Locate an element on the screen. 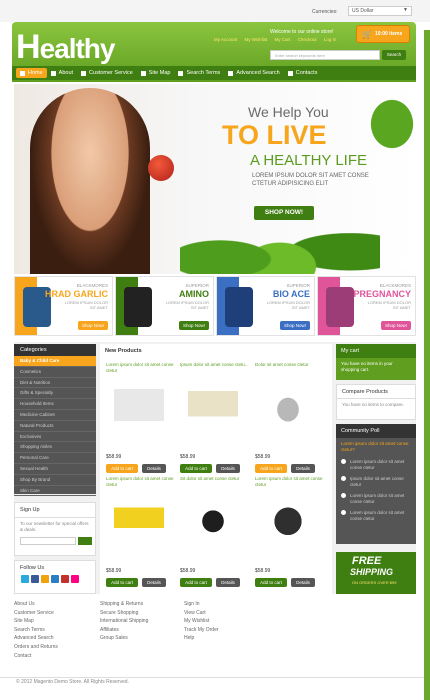 The width and height of the screenshot is (430, 700). nav-contacts: Contacts is located at coordinates (303, 73).